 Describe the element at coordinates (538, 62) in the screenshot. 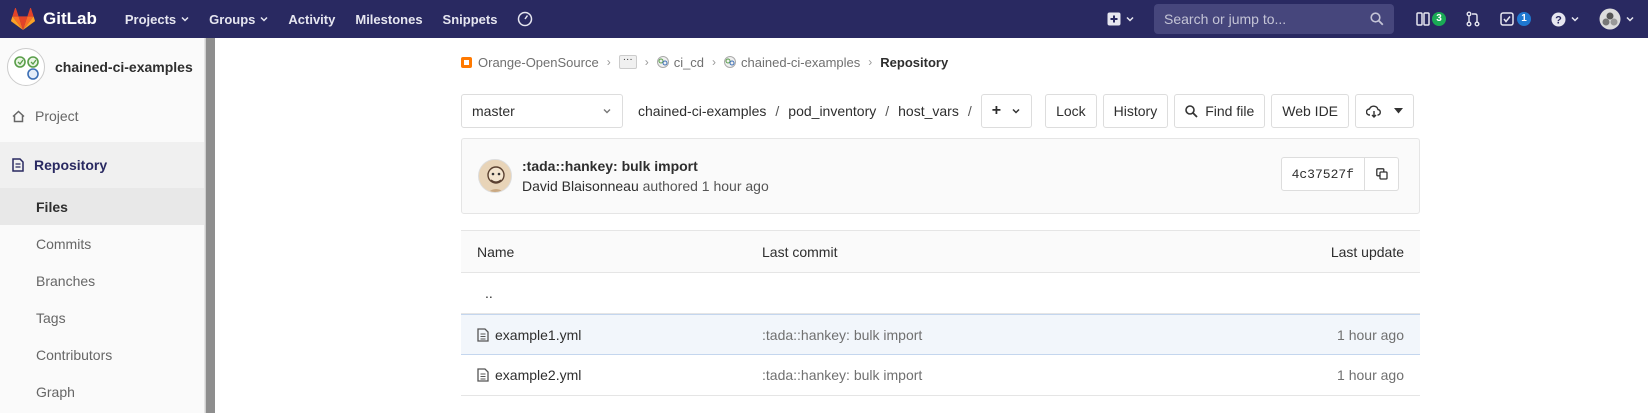

I see `breadcrumb-item-group: Orange-OpenSource` at that location.